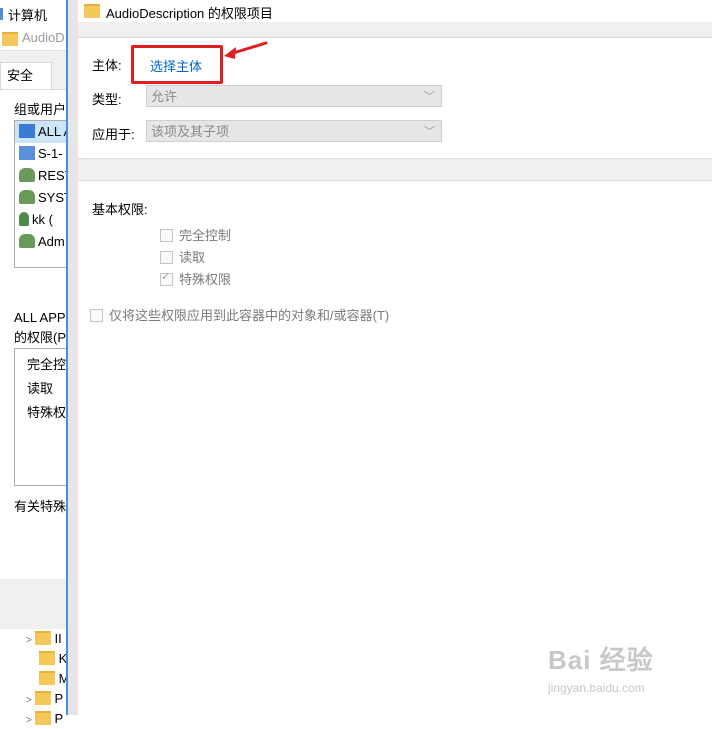 The height and width of the screenshot is (729, 712). What do you see at coordinates (43, 132) in the screenshot?
I see `list-item: ALL A` at bounding box center [43, 132].